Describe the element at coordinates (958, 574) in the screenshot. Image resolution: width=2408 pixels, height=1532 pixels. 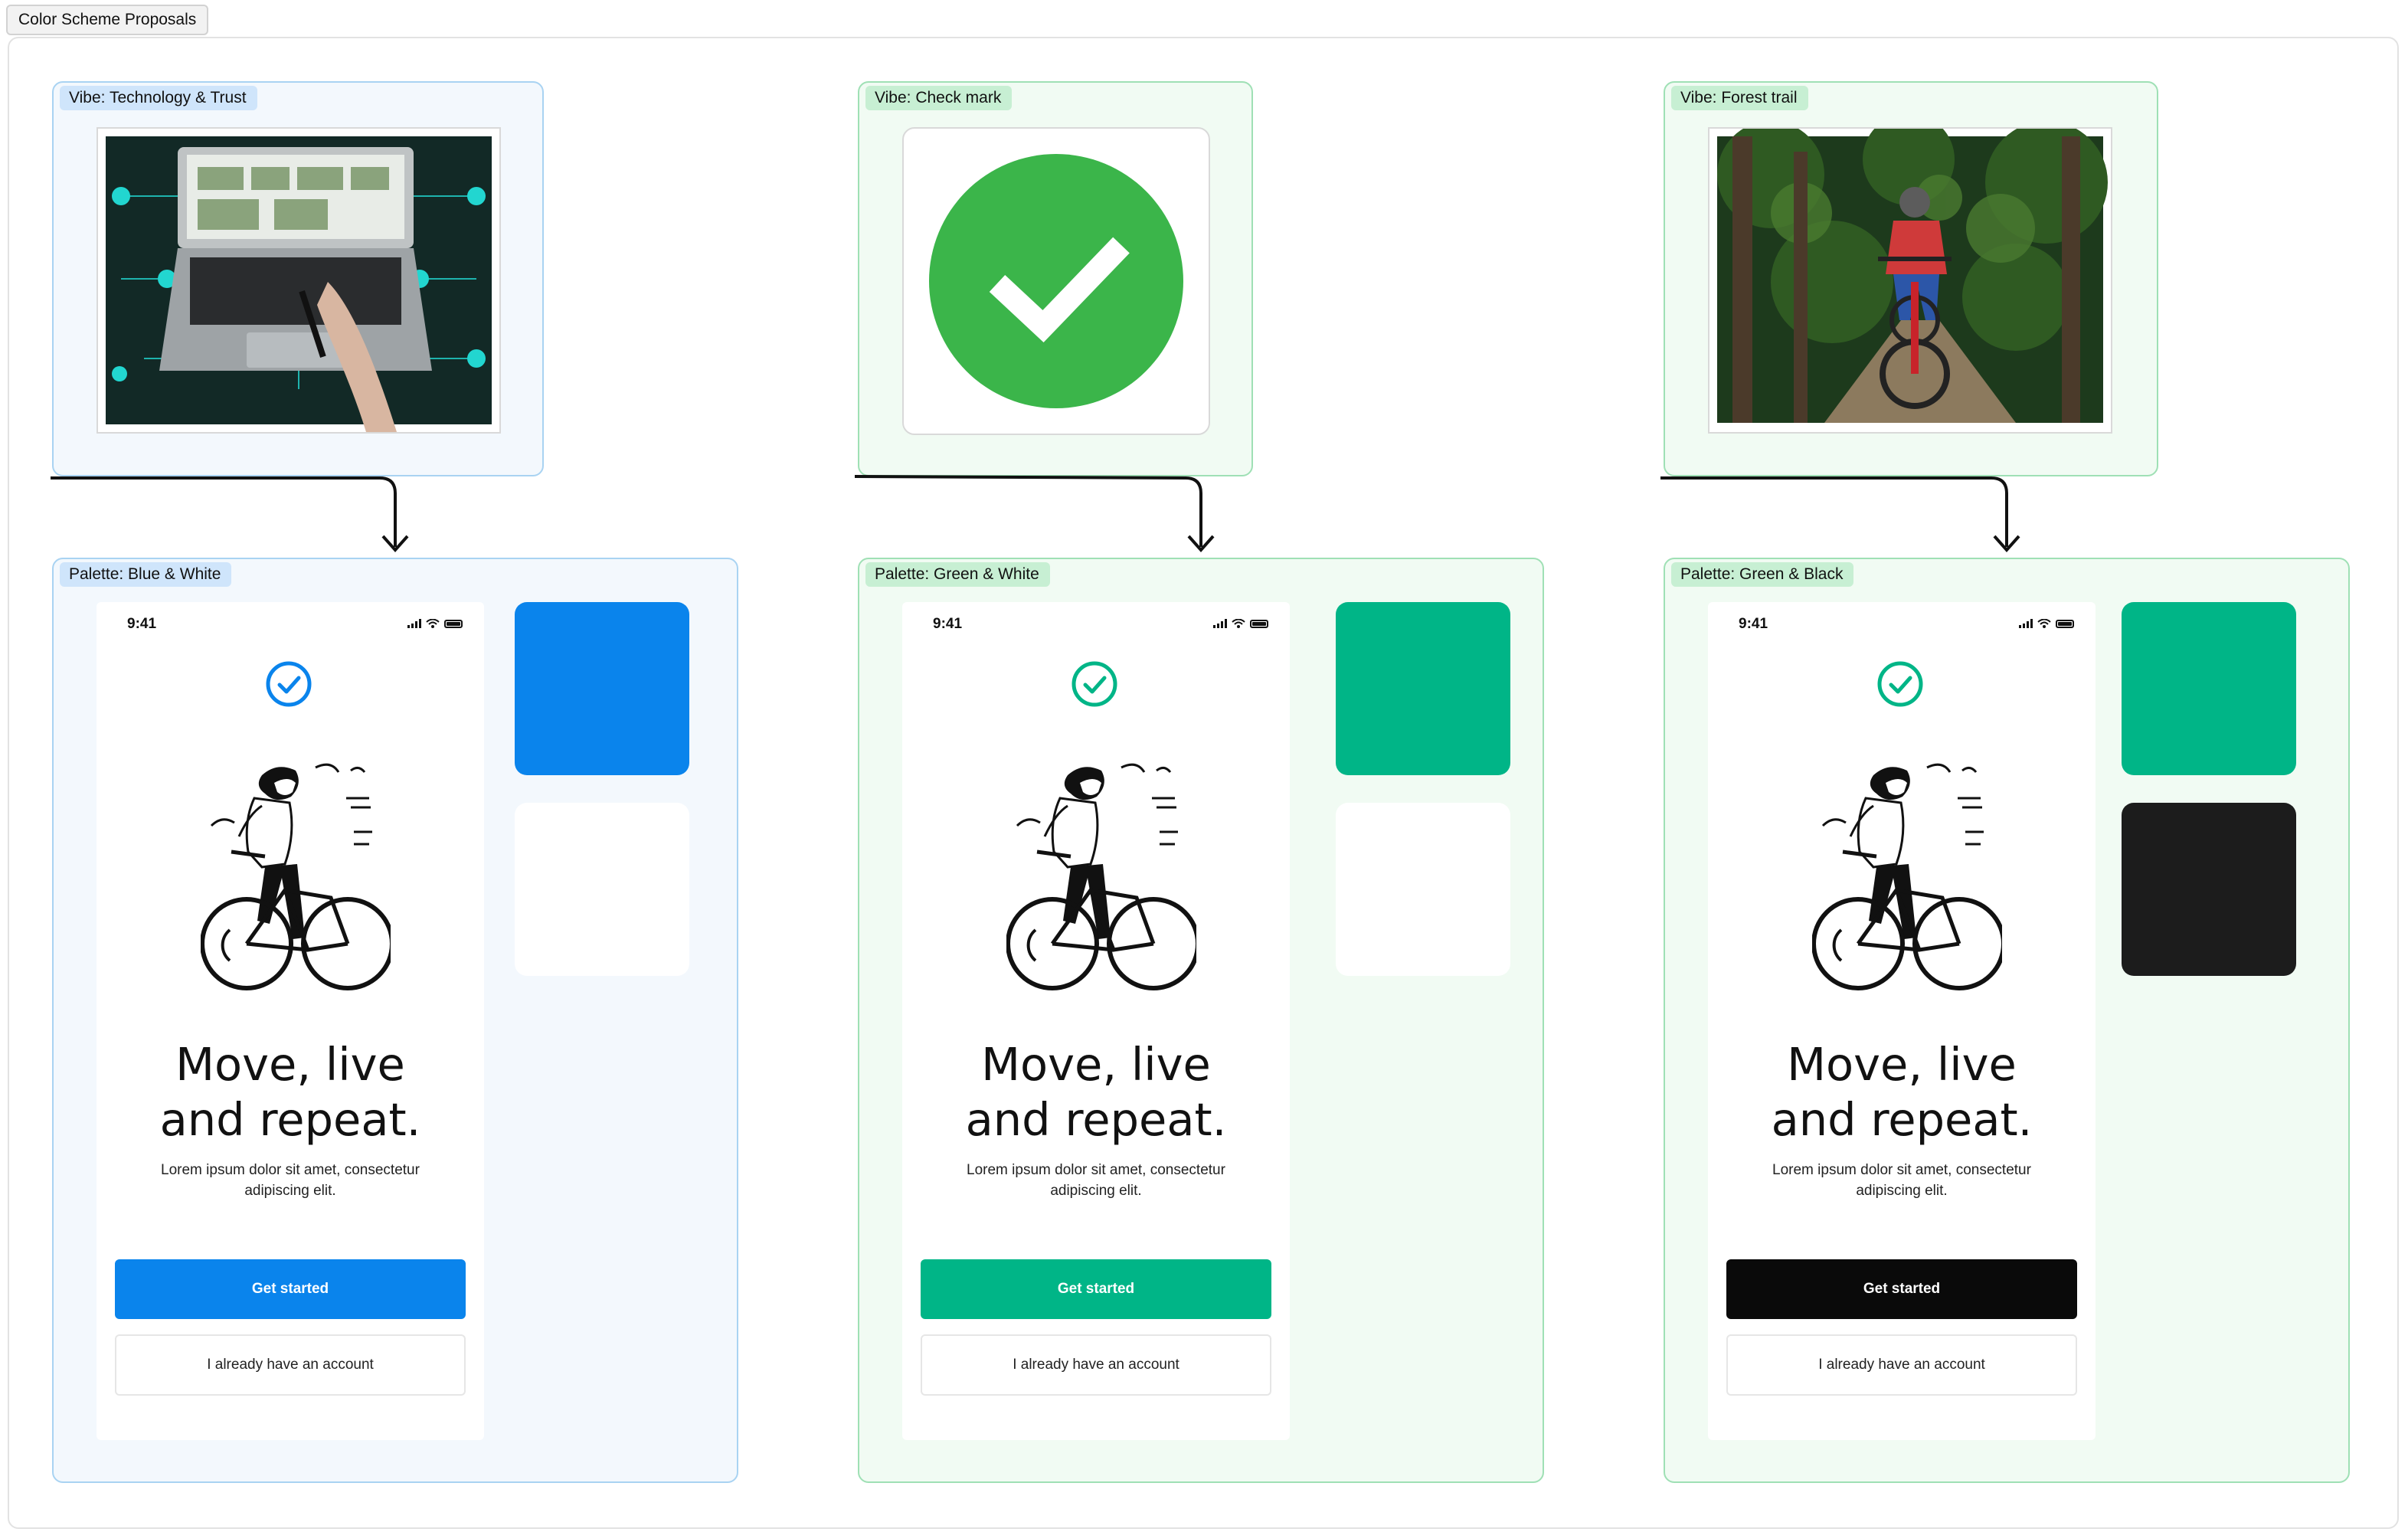
I see `palette-label: Palette: Green & White` at that location.